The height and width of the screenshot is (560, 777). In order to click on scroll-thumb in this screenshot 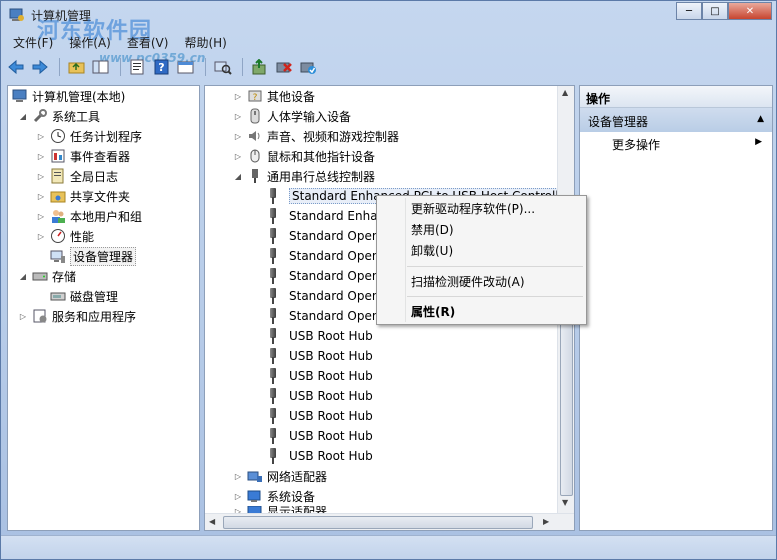, I will do `click(378, 522)`.